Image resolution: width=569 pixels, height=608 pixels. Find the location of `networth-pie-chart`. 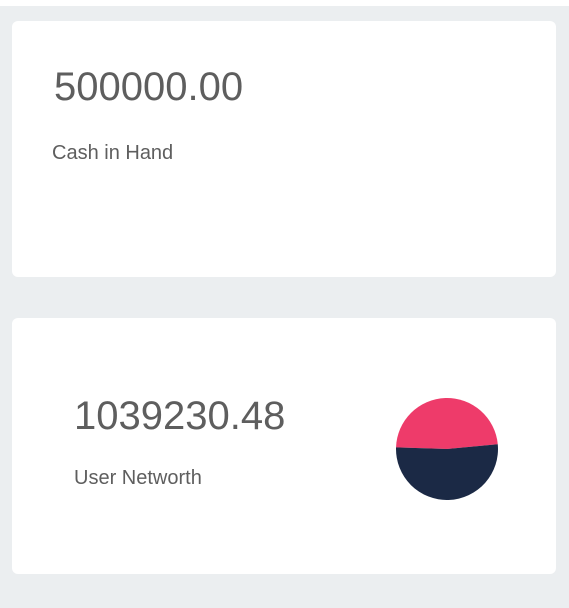

networth-pie-chart is located at coordinates (447, 449).